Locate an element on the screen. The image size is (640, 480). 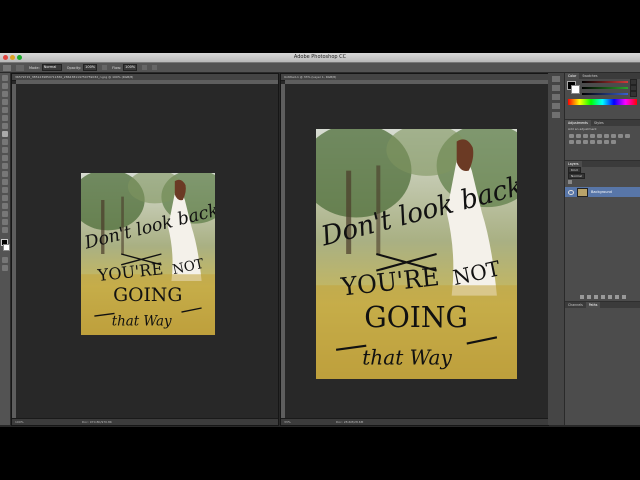
blue-slider is located at coordinates (605, 94).